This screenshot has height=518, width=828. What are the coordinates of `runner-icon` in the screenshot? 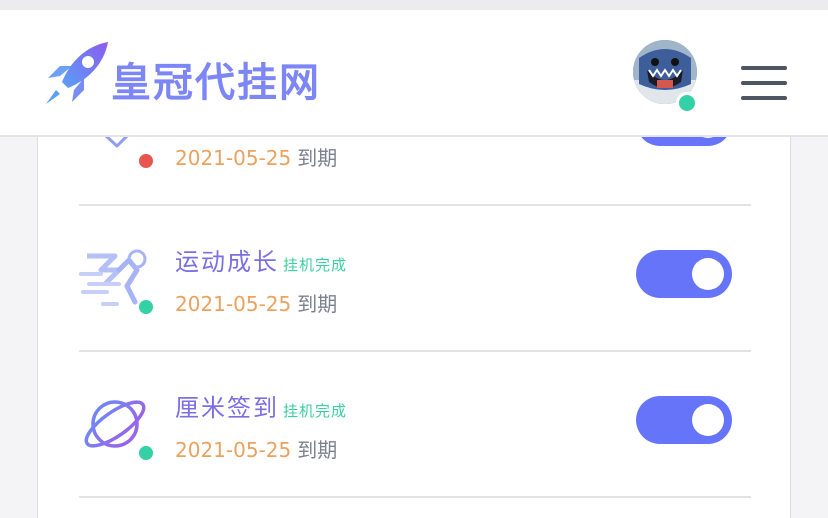 It's located at (117, 278).